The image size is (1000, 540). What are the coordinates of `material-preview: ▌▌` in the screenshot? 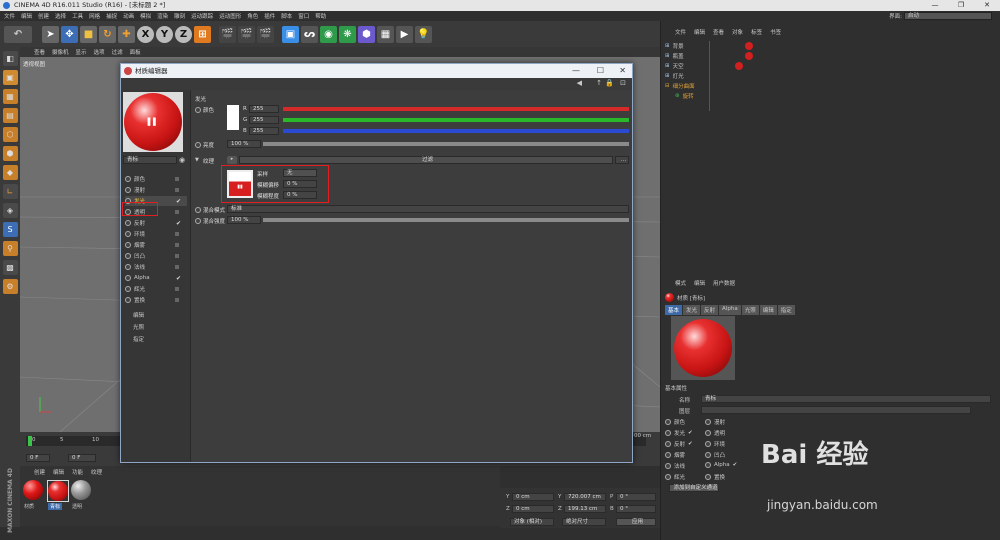 It's located at (153, 122).